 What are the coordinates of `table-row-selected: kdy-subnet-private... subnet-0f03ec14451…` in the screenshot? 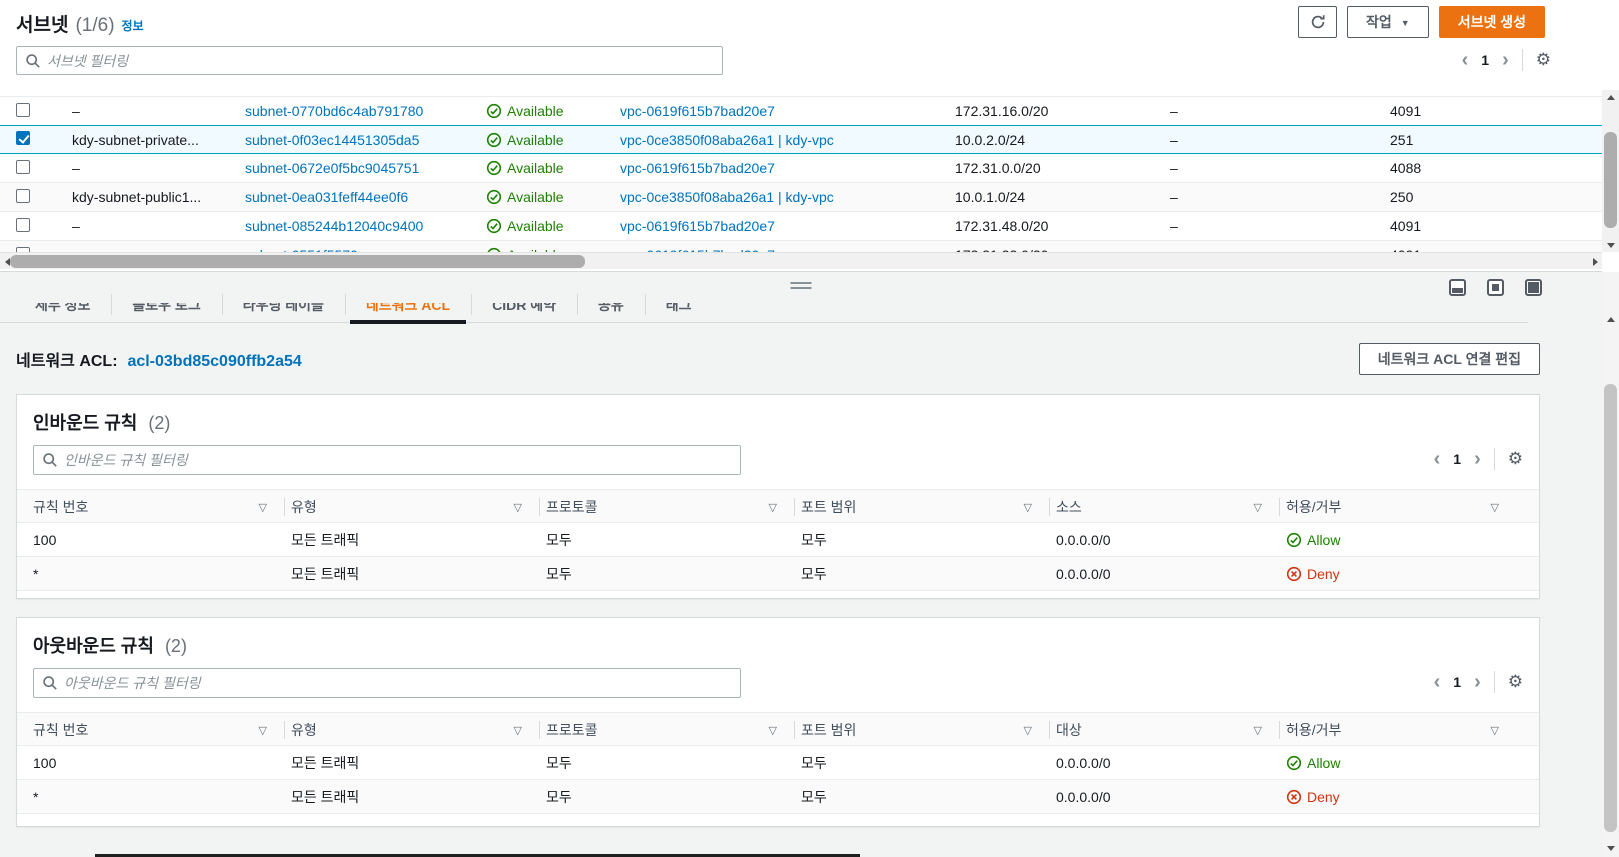 It's located at (801, 139).